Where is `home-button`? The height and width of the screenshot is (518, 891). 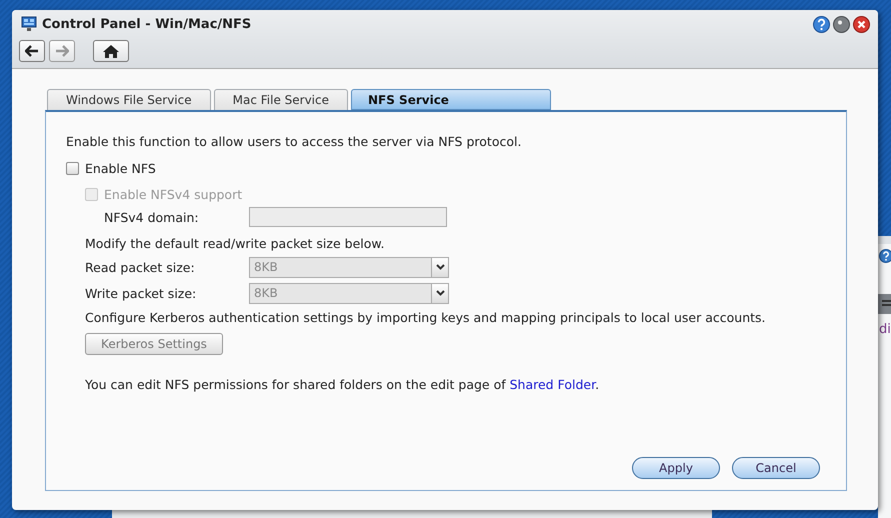
home-button is located at coordinates (111, 51).